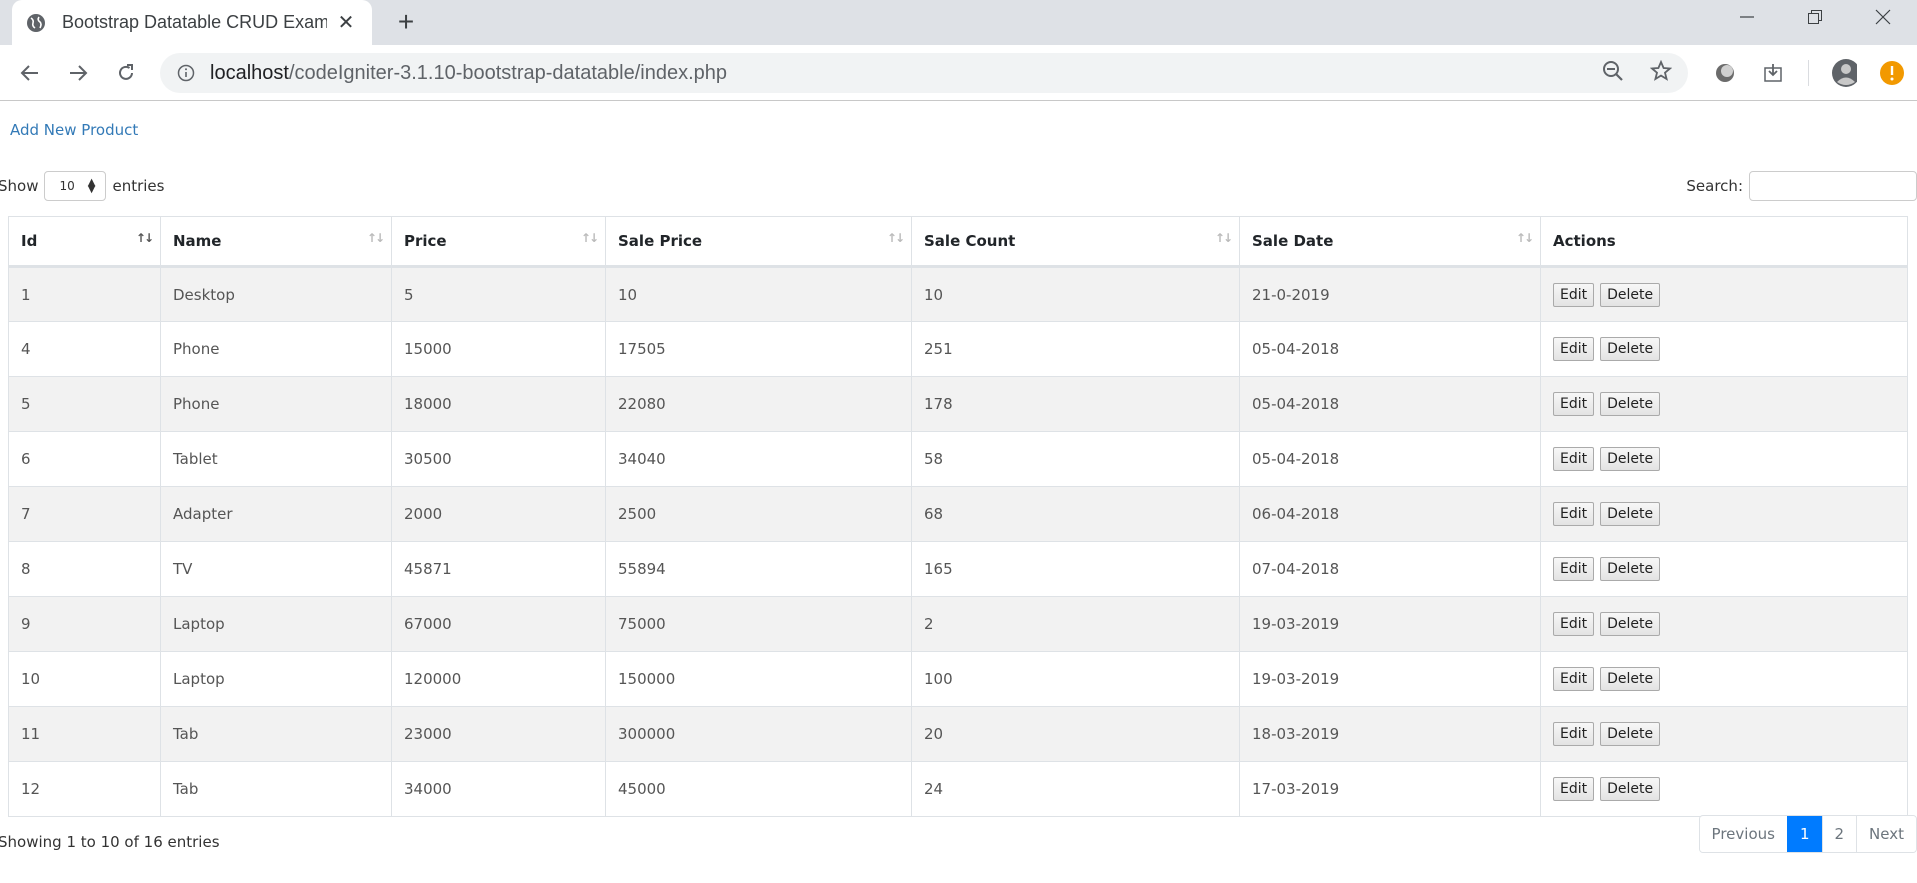 This screenshot has height=883, width=1917. Describe the element at coordinates (498, 734) in the screenshot. I see `cell-price: 23000` at that location.